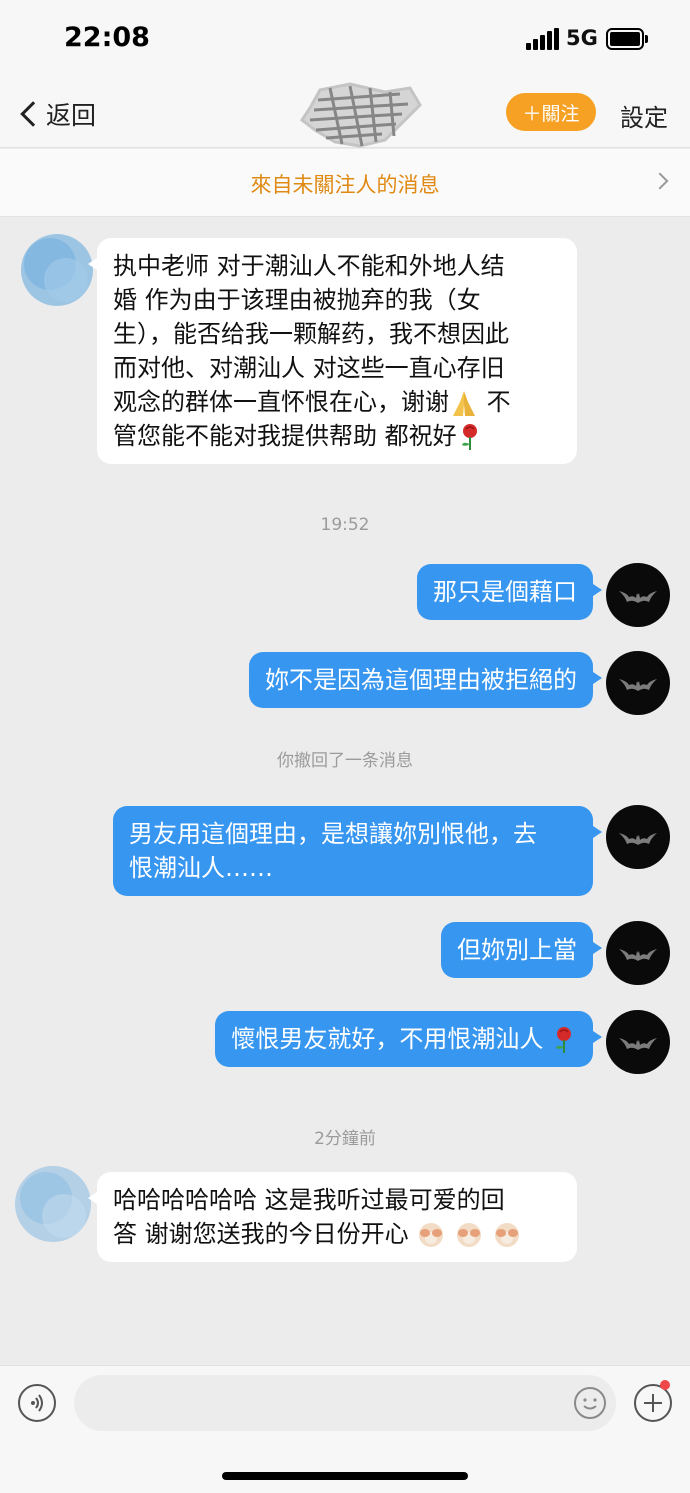  What do you see at coordinates (625, 39) in the screenshot?
I see `battery-icon` at bounding box center [625, 39].